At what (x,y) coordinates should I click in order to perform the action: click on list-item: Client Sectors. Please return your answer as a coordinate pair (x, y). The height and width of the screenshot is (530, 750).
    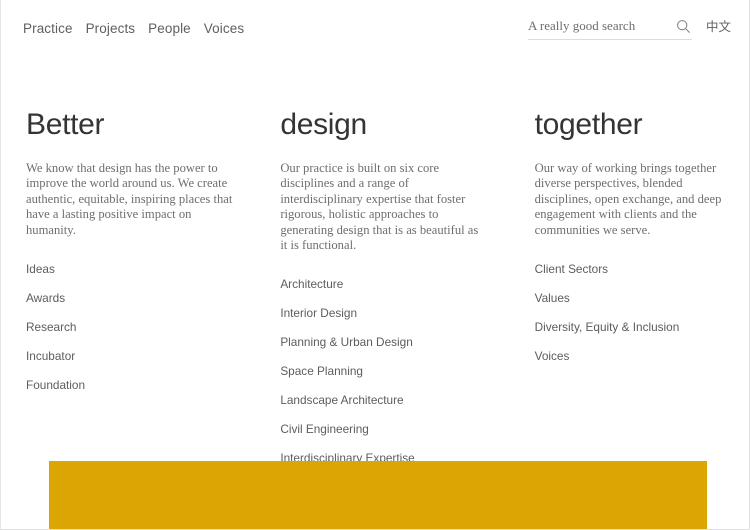
    Looking at the image, I should click on (642, 269).